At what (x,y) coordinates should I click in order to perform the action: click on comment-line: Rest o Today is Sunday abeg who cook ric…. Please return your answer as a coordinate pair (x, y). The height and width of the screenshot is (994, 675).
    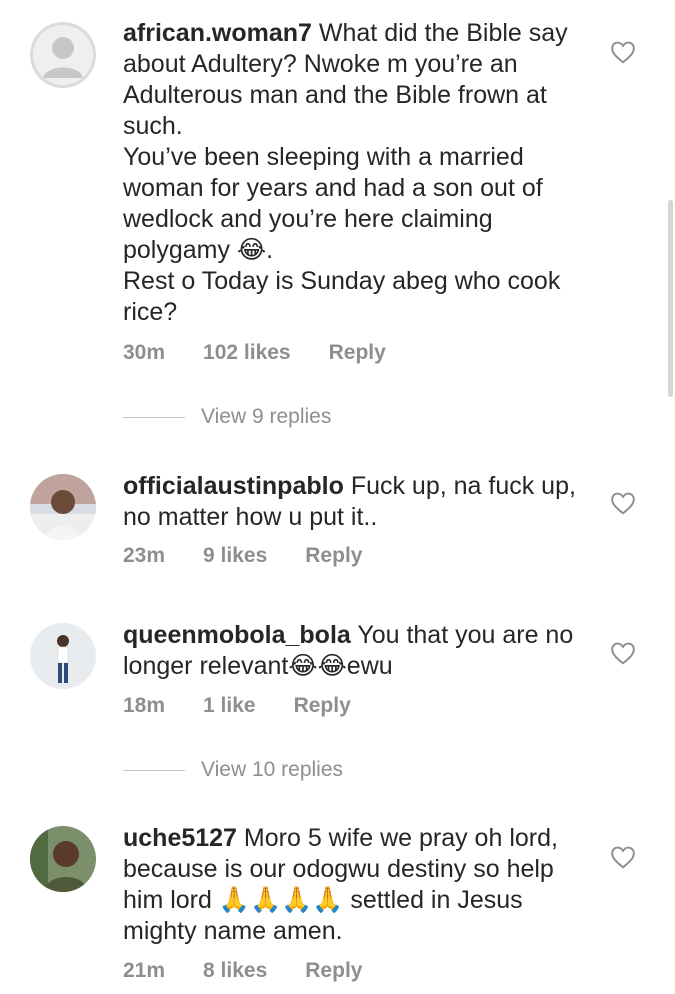
    Looking at the image, I should click on (342, 296).